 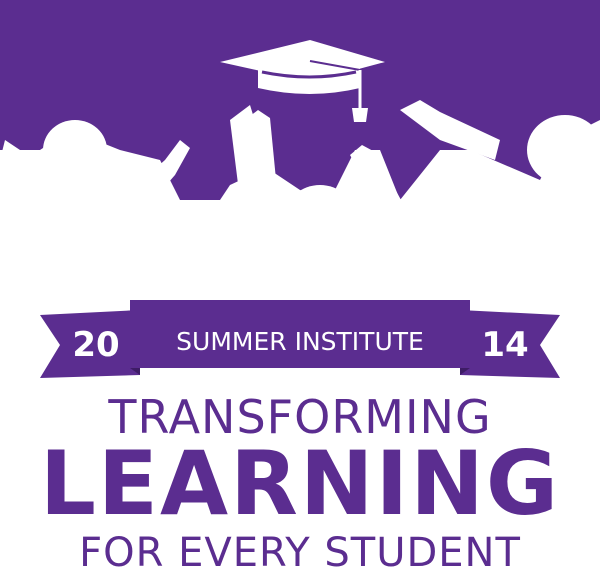 I want to click on banner-title: SUMMER INSTITUTE, so click(x=300, y=341).